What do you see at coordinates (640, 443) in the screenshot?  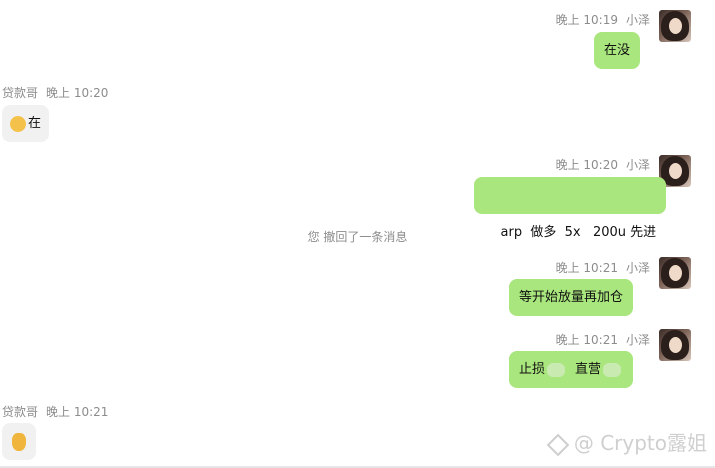 I see `watermark-text: @ Crypto露姐` at bounding box center [640, 443].